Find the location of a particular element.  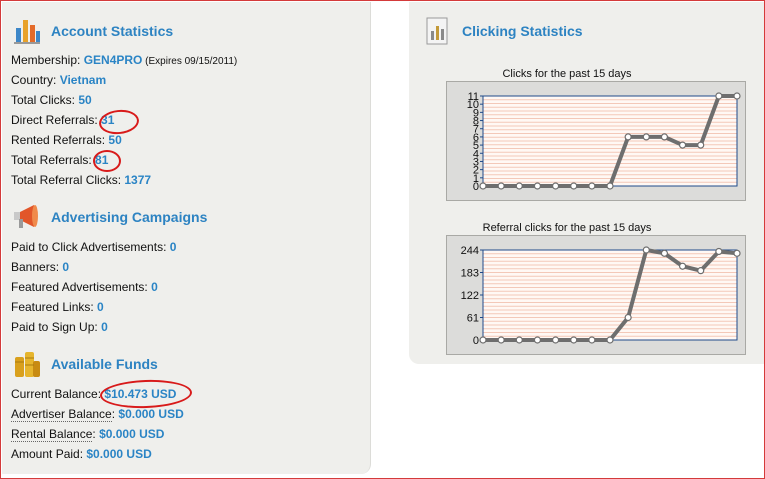

available-funds-title: Available Funds is located at coordinates (104, 364).